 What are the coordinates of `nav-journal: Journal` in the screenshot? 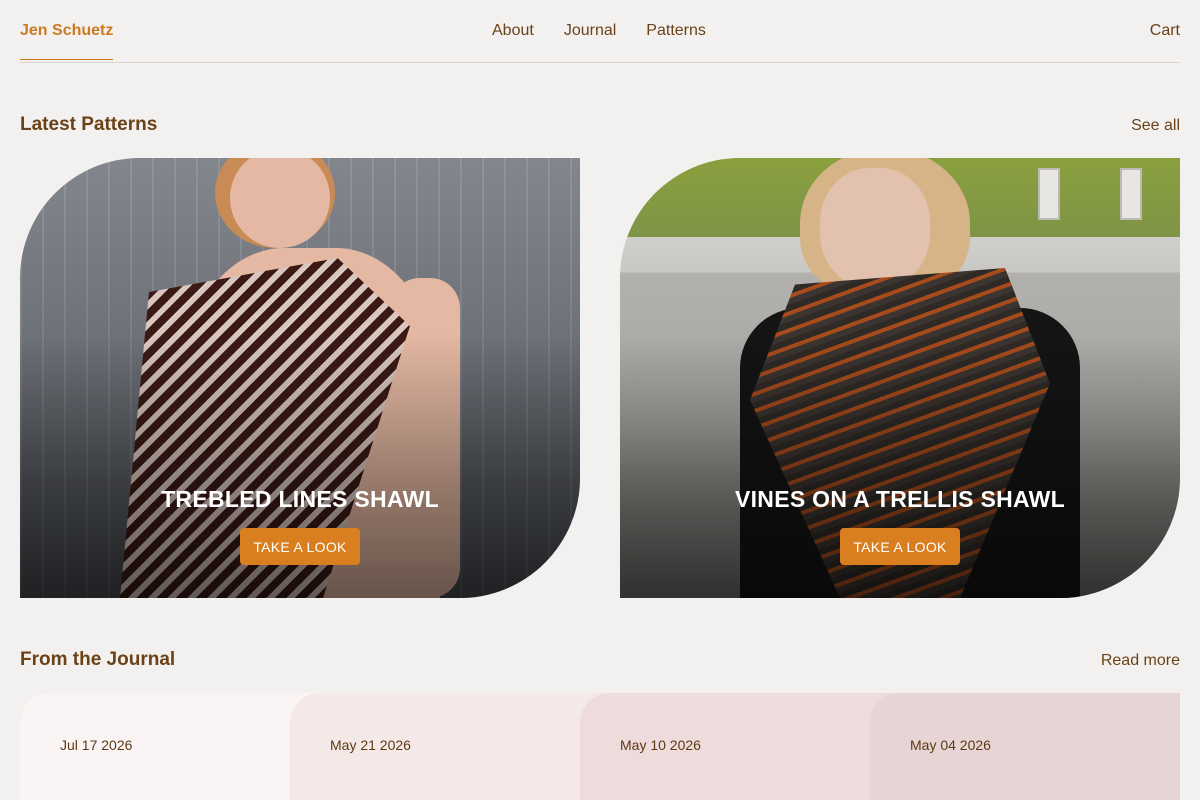 It's located at (590, 31).